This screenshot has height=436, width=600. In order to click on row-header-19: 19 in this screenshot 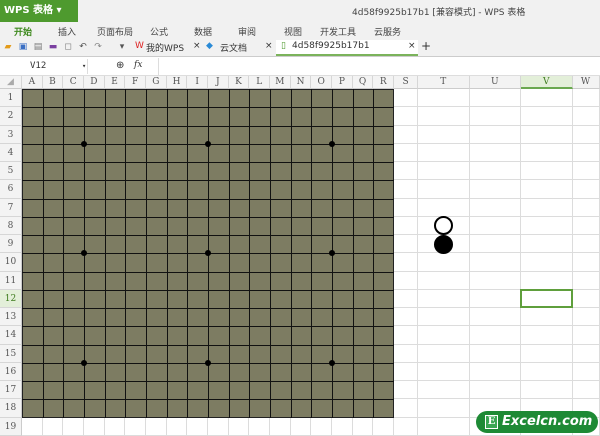, I will do `click(11, 426)`.